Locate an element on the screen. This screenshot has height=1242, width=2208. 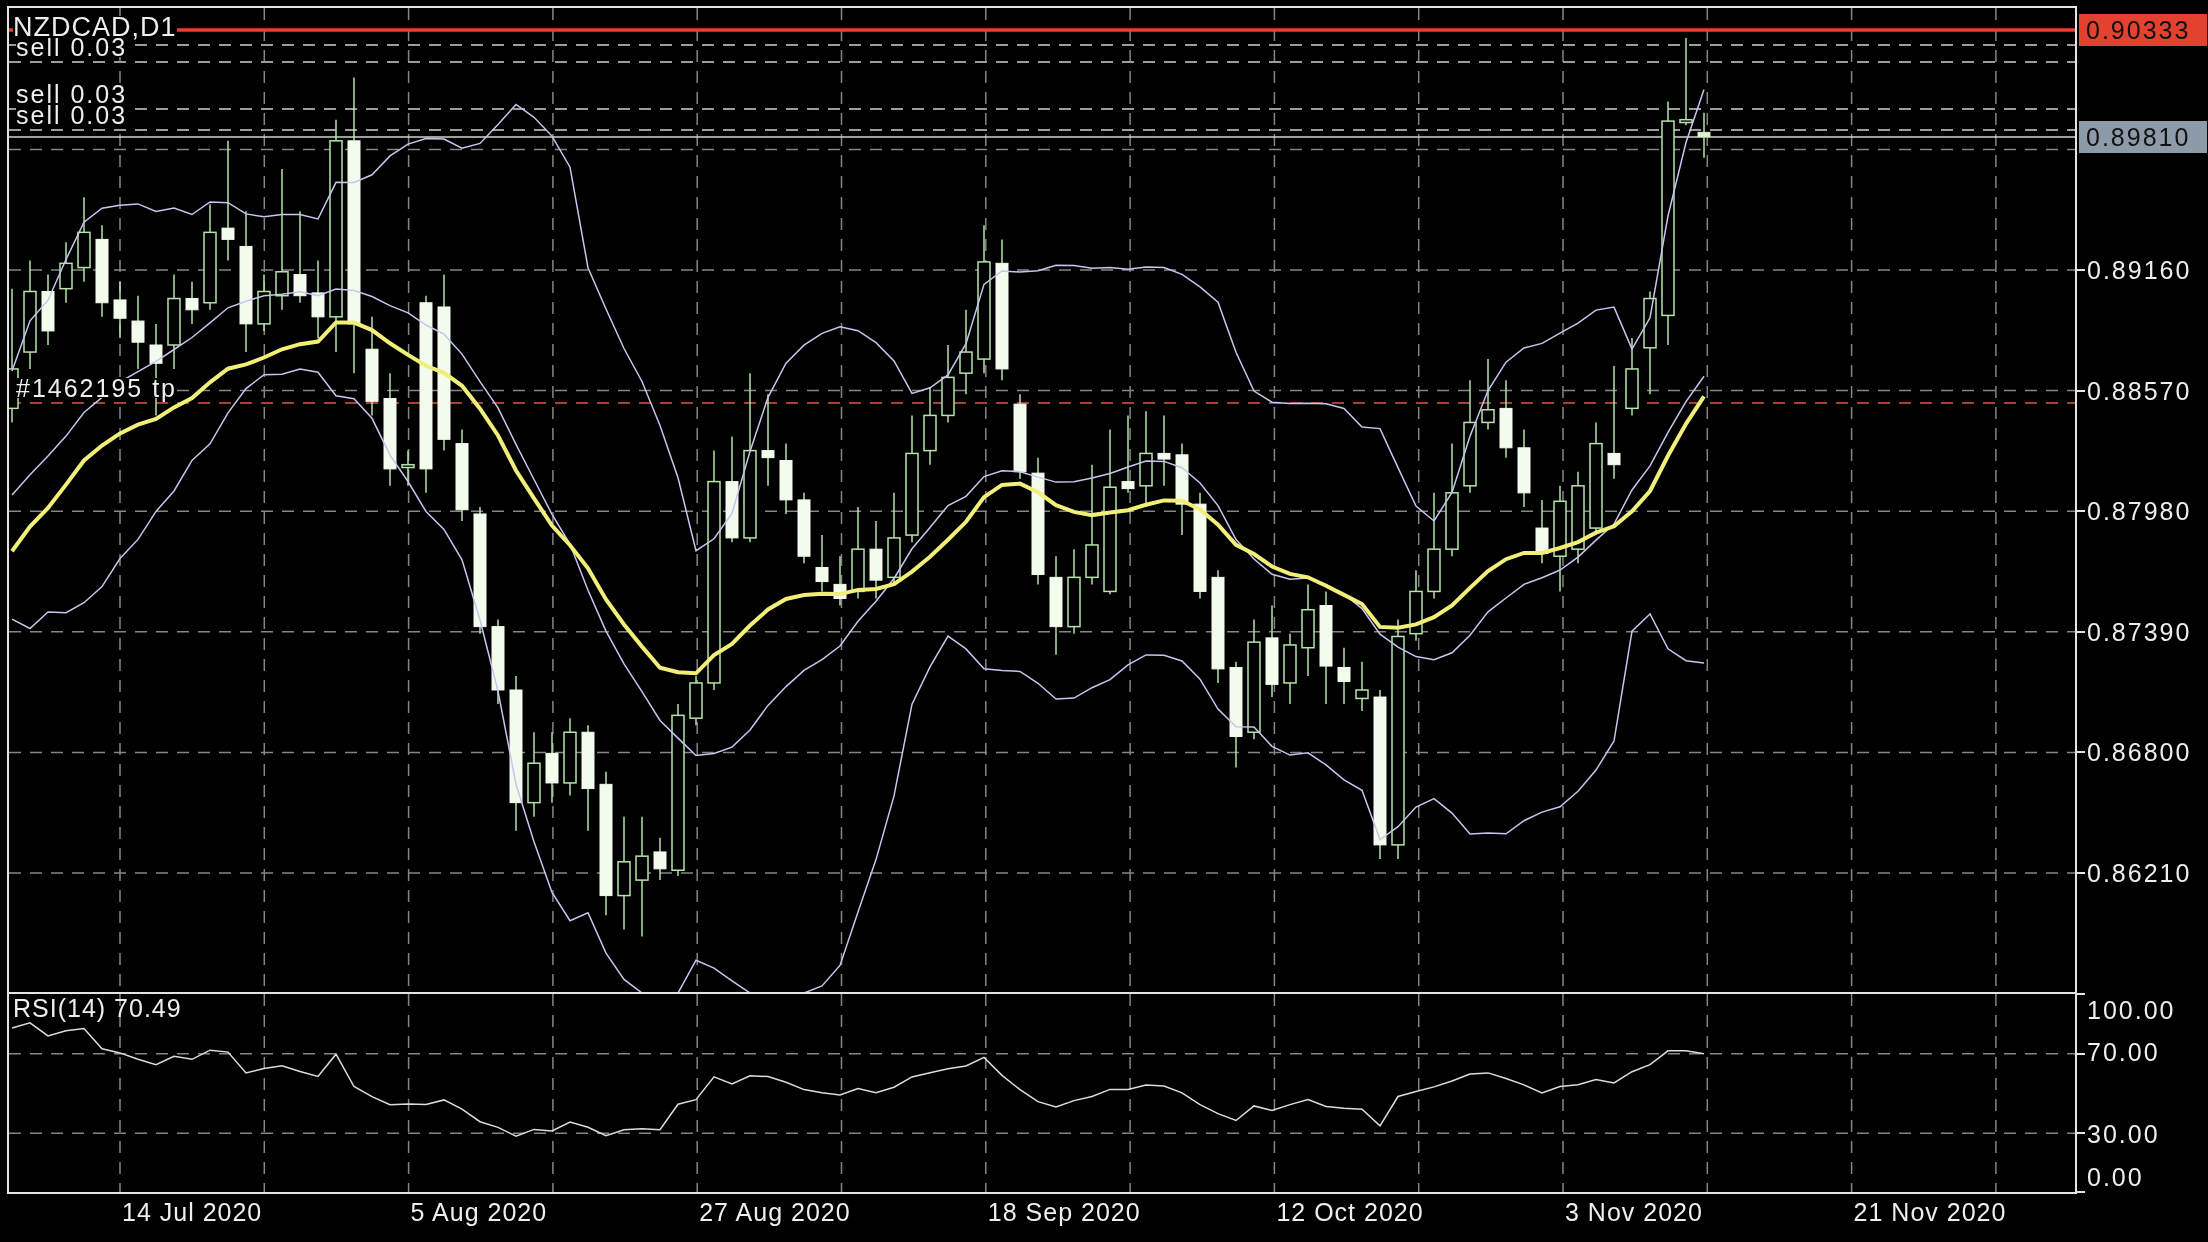
date-axis-label: 3 Nov 2020 is located at coordinates (1634, 1212).